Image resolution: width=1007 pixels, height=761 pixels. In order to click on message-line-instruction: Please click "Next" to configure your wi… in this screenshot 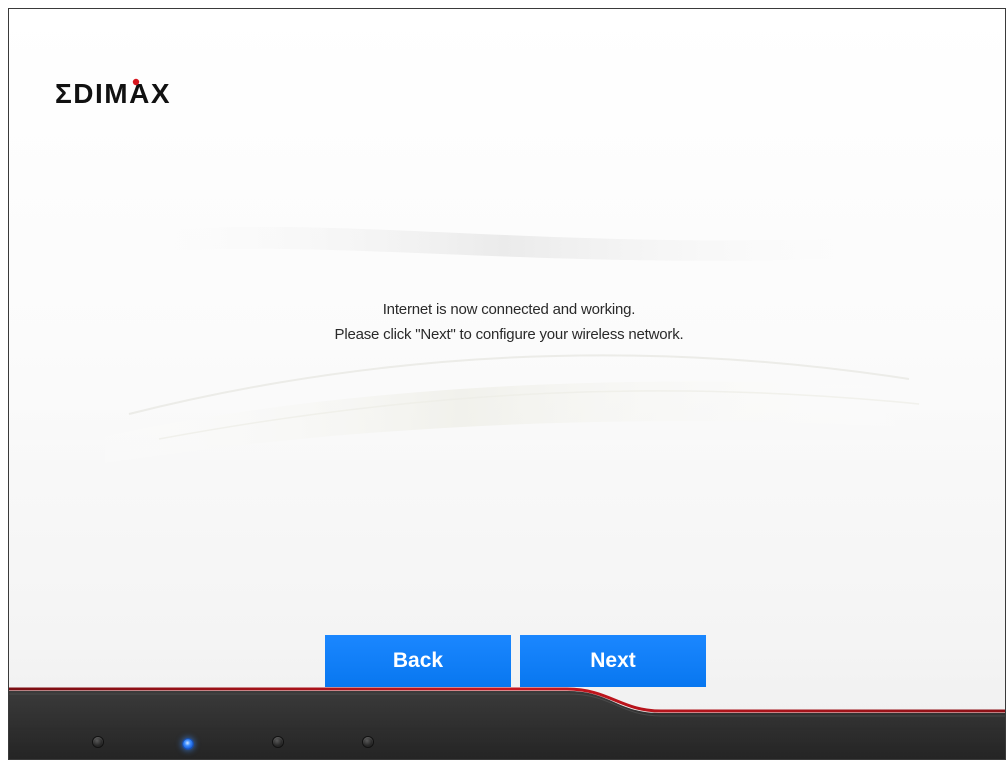, I will do `click(509, 334)`.